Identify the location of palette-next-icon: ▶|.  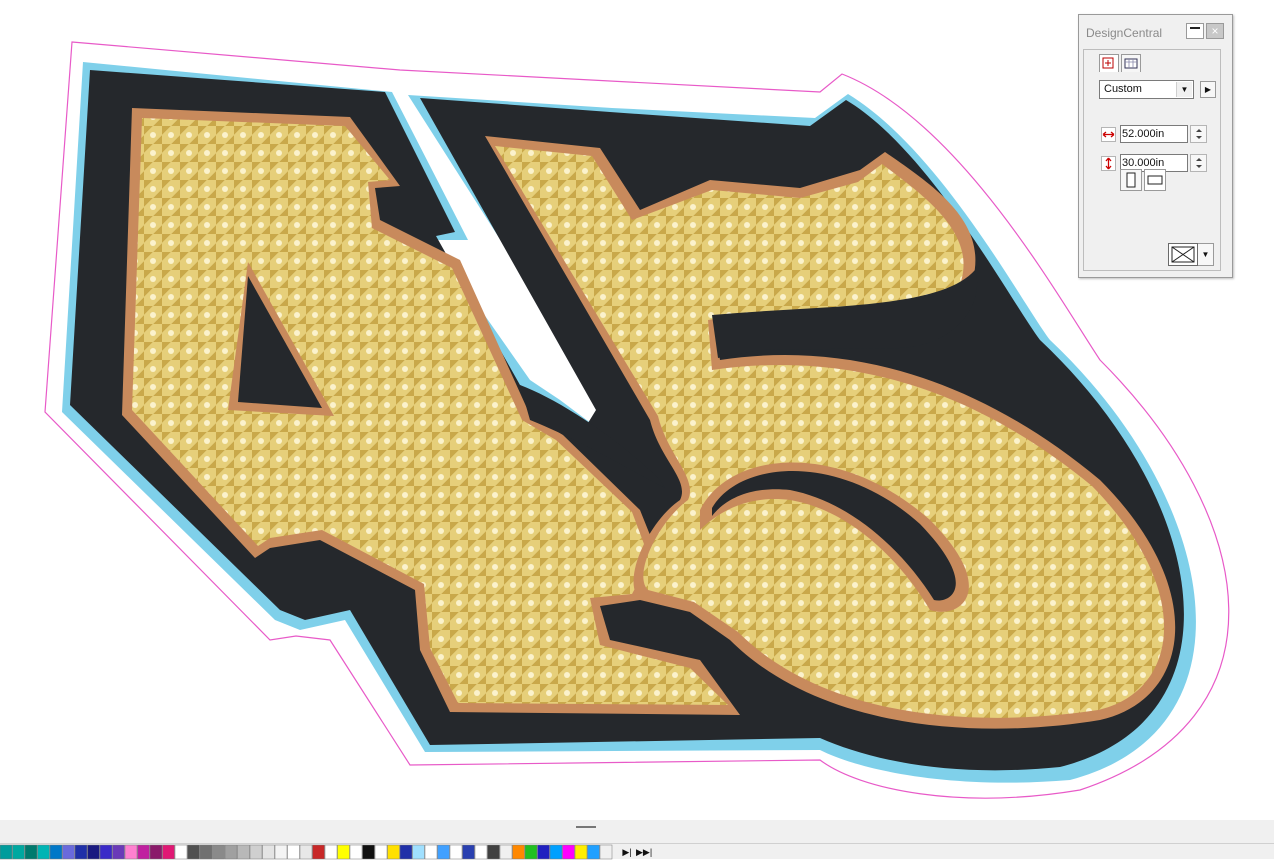
(627, 852).